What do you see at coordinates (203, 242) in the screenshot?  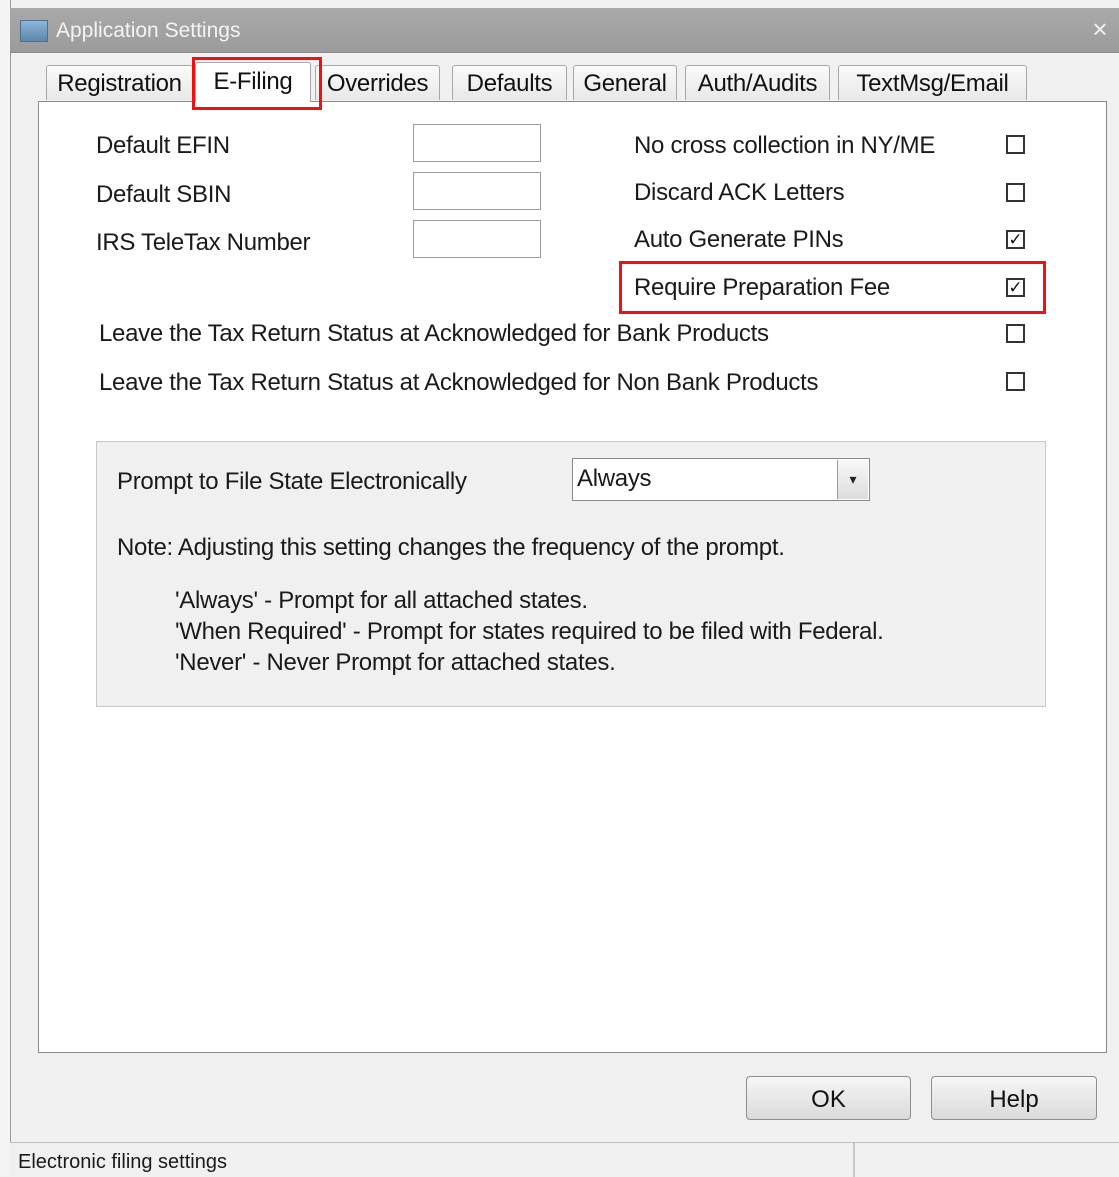 I see `irs-teletax-label: IRS TeleTax Number` at bounding box center [203, 242].